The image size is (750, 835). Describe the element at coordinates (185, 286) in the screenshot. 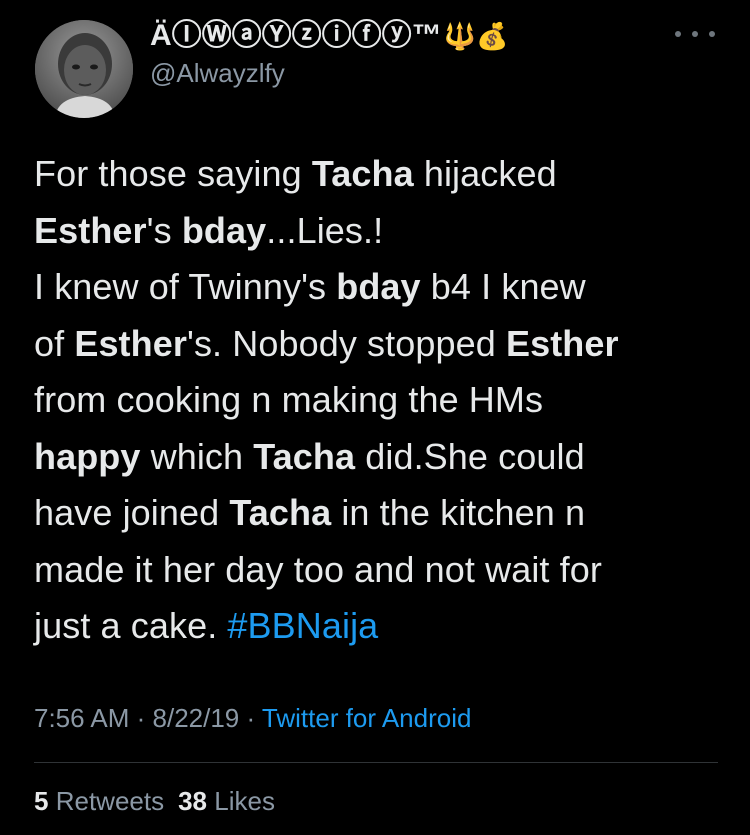

I see `text-segment: I knew of Twinny's` at that location.